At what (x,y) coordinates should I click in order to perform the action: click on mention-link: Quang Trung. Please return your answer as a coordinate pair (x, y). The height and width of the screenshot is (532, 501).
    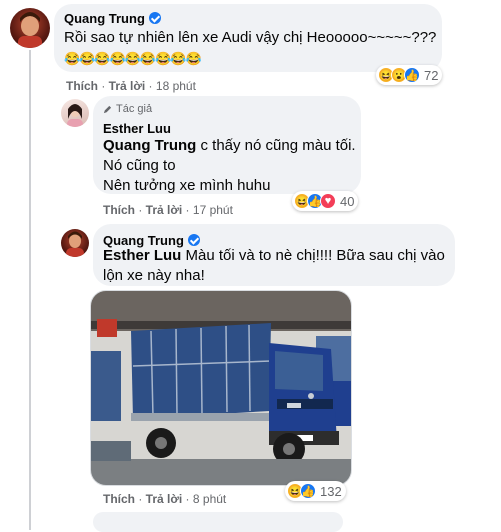
    Looking at the image, I should click on (149, 145).